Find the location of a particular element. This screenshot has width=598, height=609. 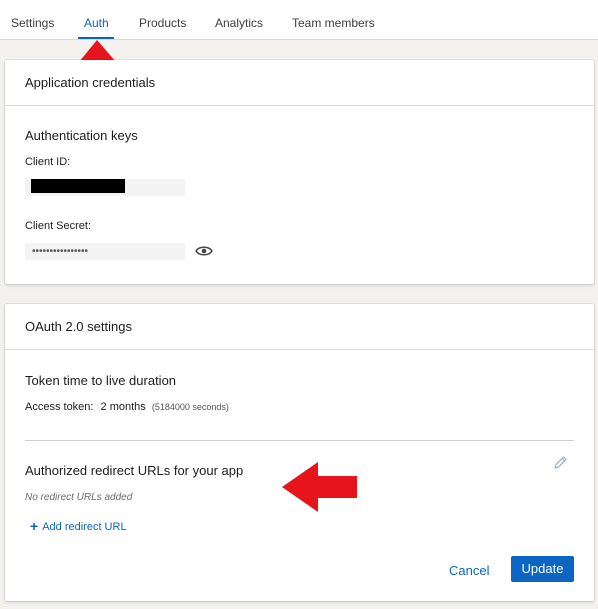

plus-icon: + is located at coordinates (34, 526).